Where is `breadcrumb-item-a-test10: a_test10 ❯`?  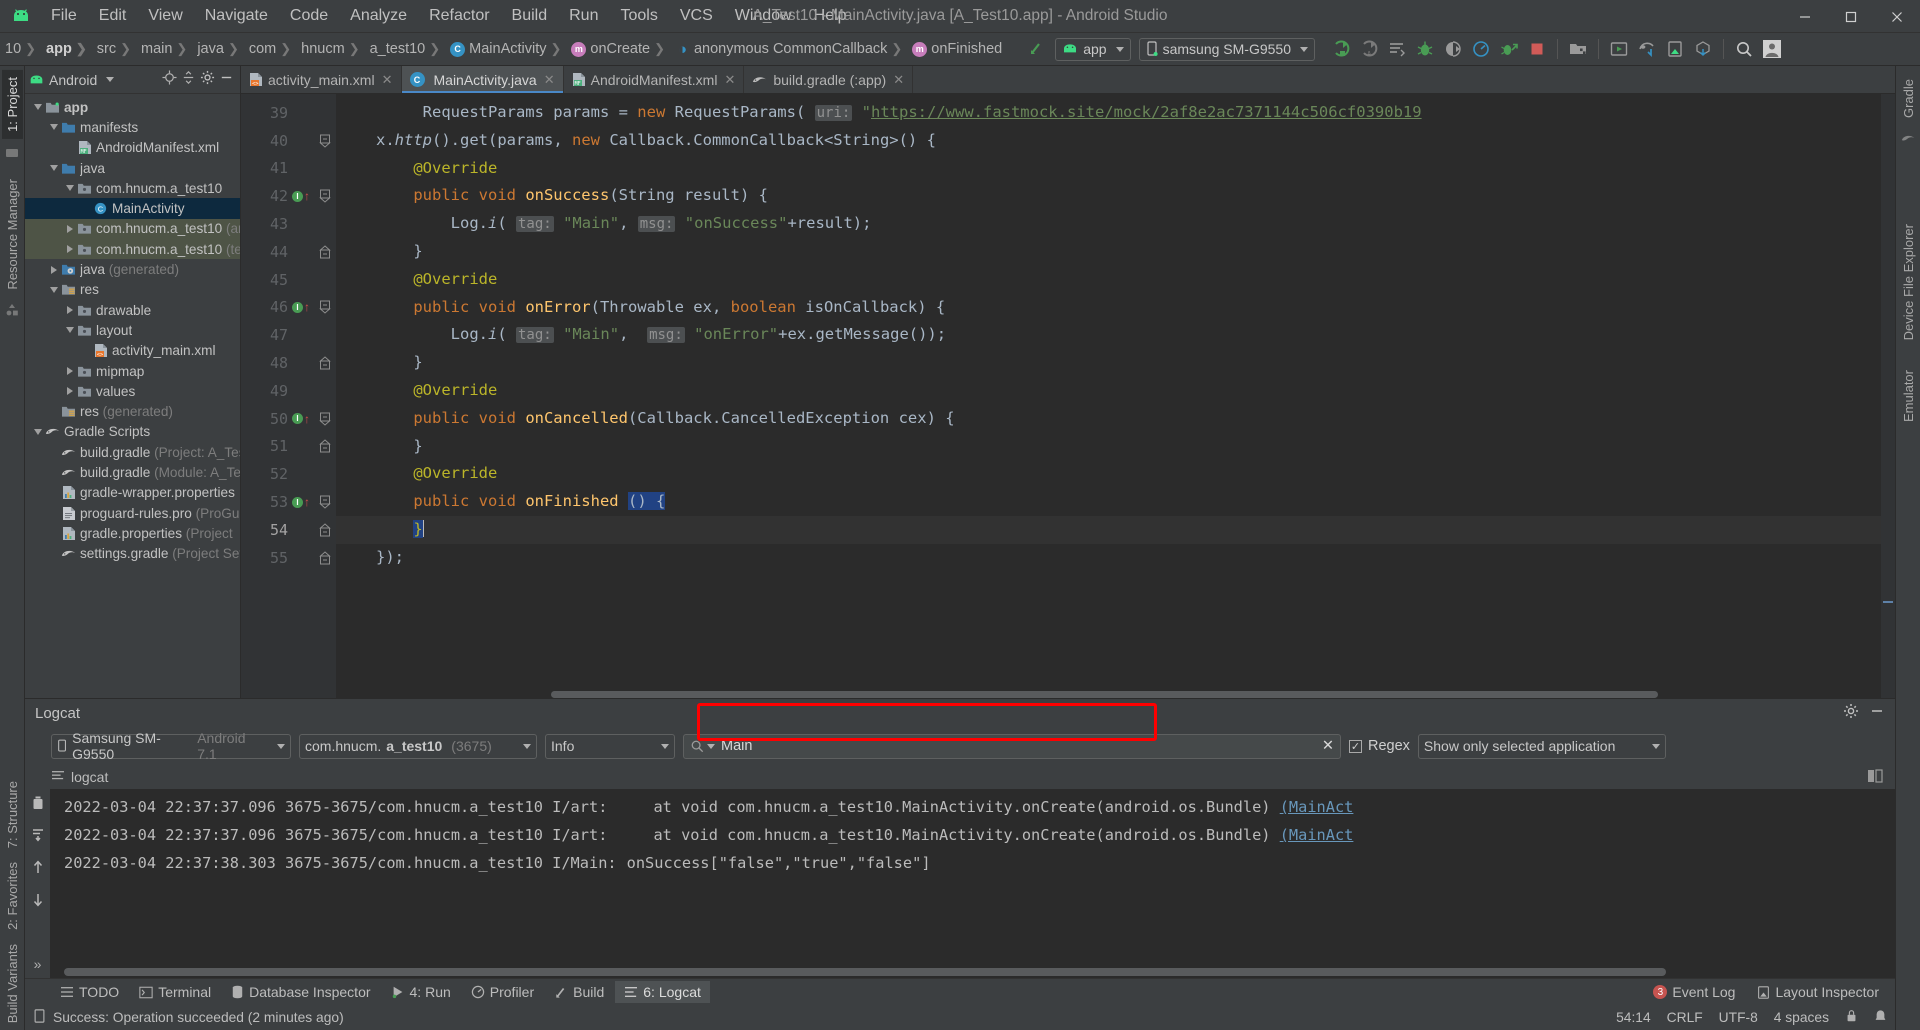 breadcrumb-item-a-test10: a_test10 ❯ is located at coordinates (407, 49).